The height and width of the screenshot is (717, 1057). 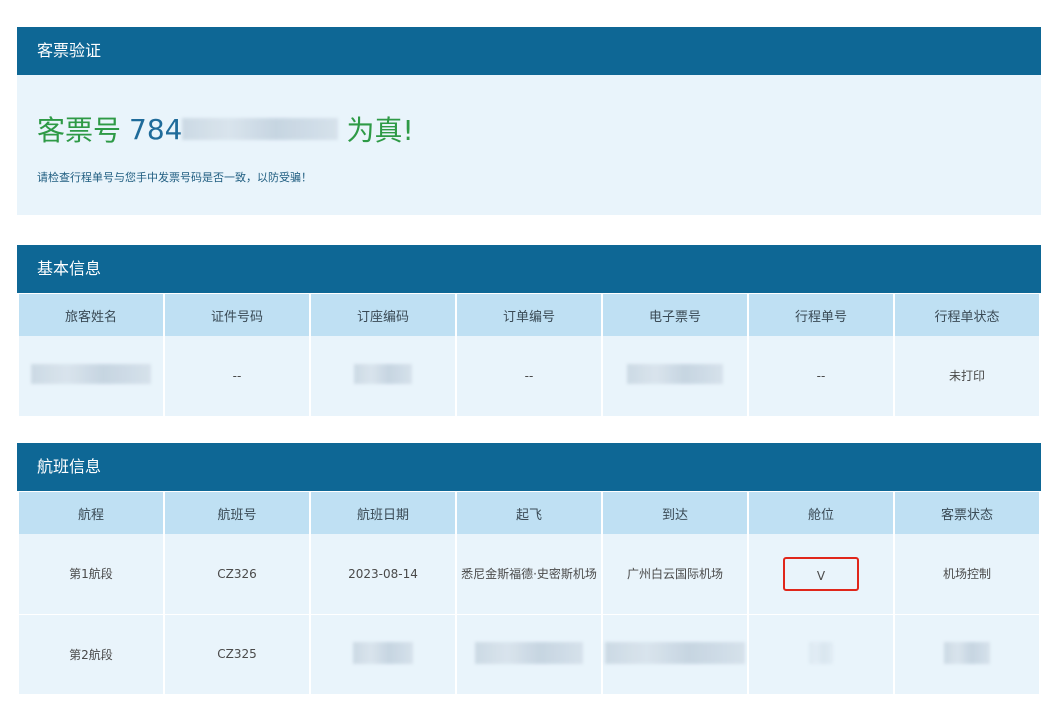 I want to click on column-header: 起飞, so click(x=529, y=512).